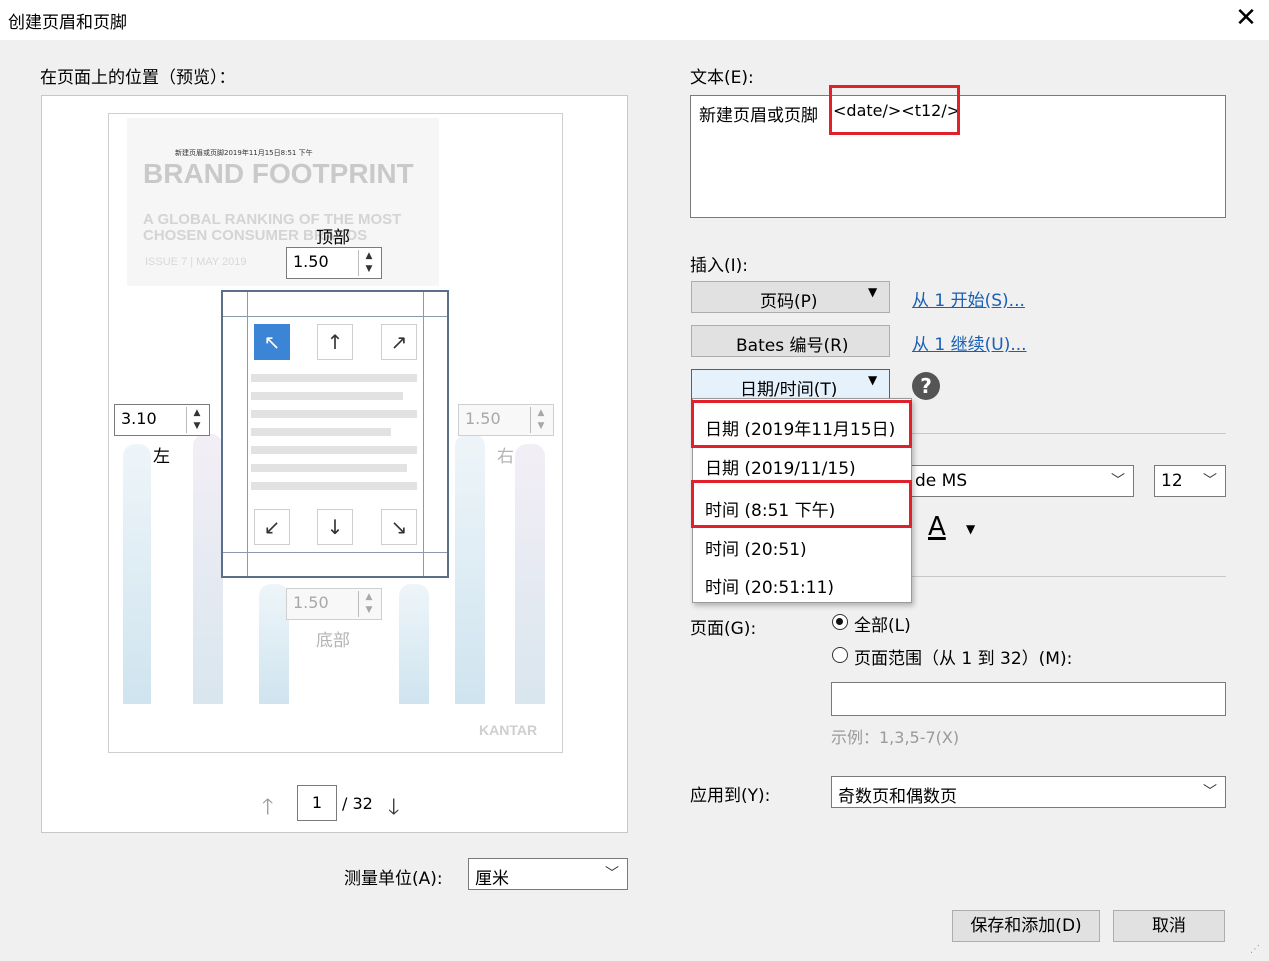 The width and height of the screenshot is (1269, 961). I want to click on margin-guide-top, so click(335, 316).